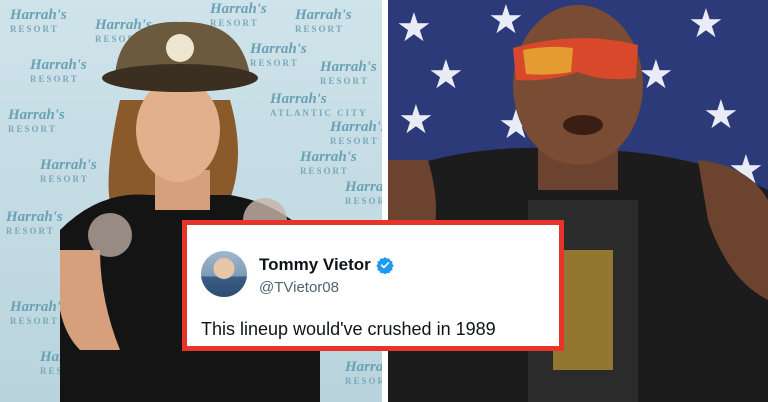  What do you see at coordinates (348, 329) in the screenshot?
I see `tweet-text: This lineup would've crushed in 1989` at bounding box center [348, 329].